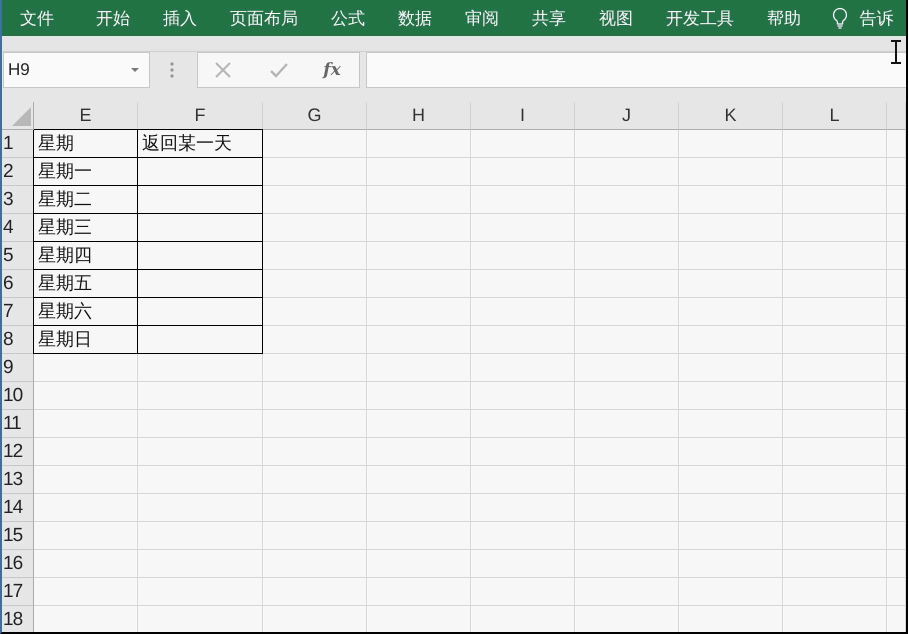  I want to click on ribbon-tab: 共享, so click(549, 18).